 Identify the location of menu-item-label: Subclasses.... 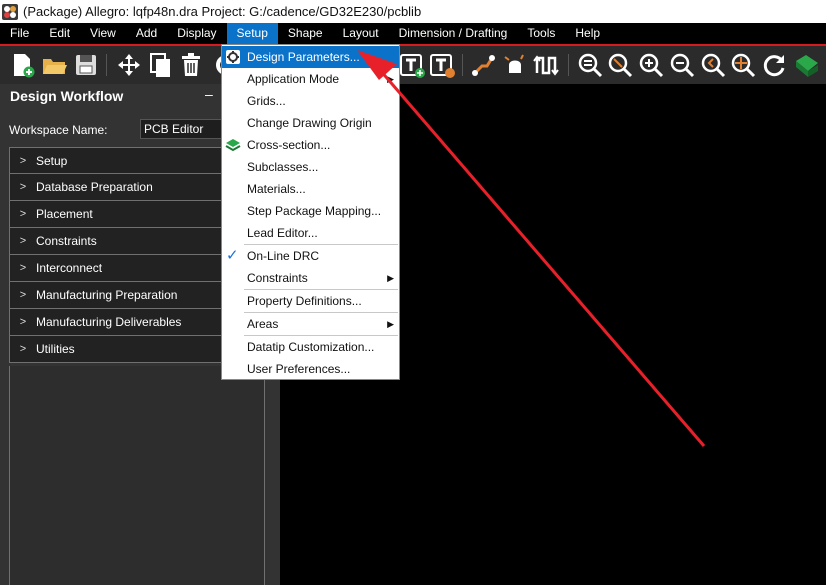
(283, 167).